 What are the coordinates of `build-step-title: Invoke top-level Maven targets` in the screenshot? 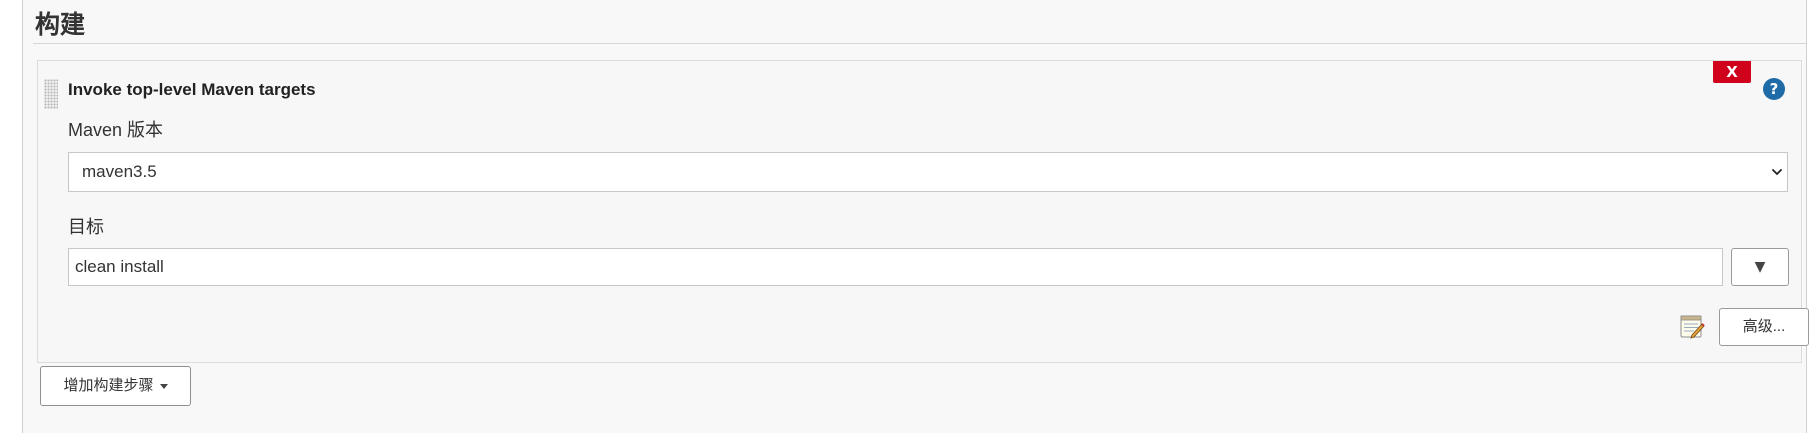 It's located at (192, 89).